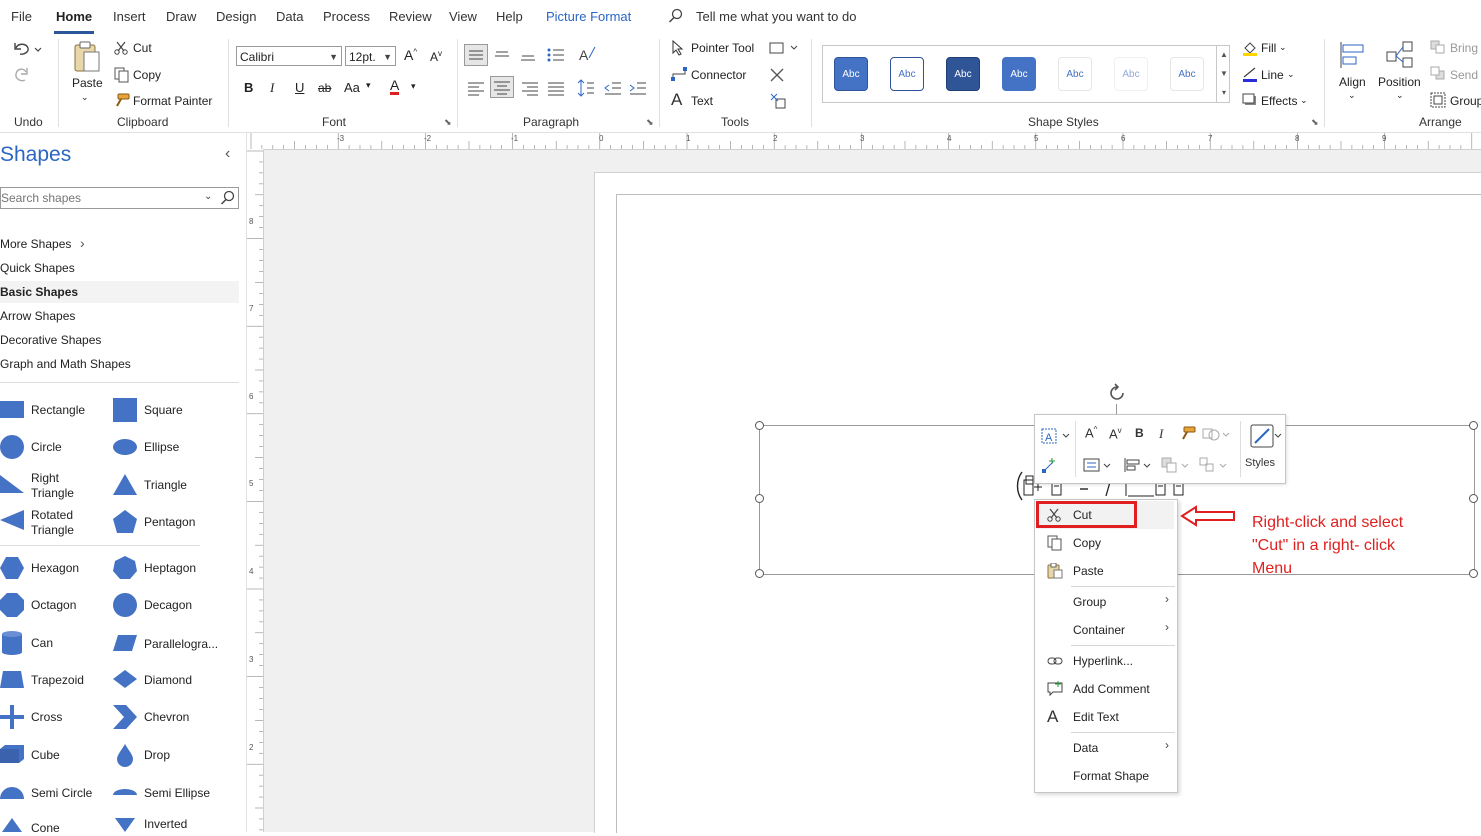 Image resolution: width=1481 pixels, height=836 pixels. I want to click on menu-item-edit-text: Edit Text, so click(1096, 717).